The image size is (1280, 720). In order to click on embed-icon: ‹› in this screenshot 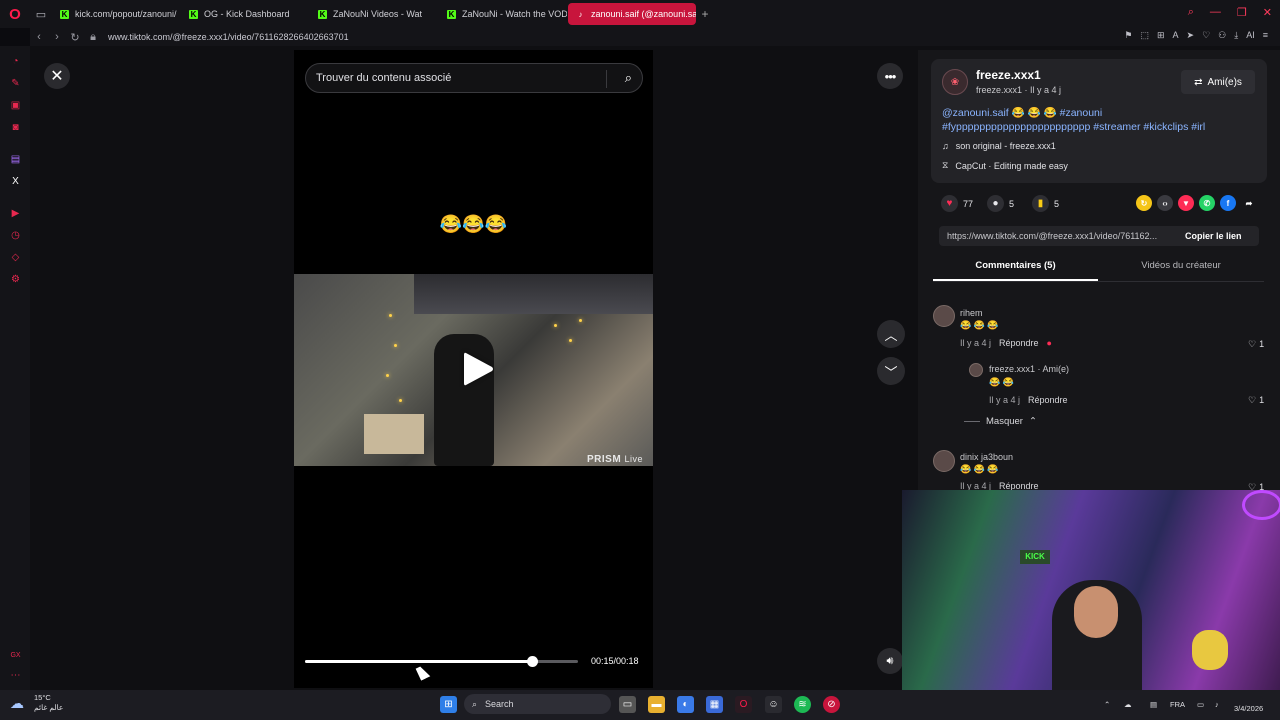, I will do `click(1165, 203)`.